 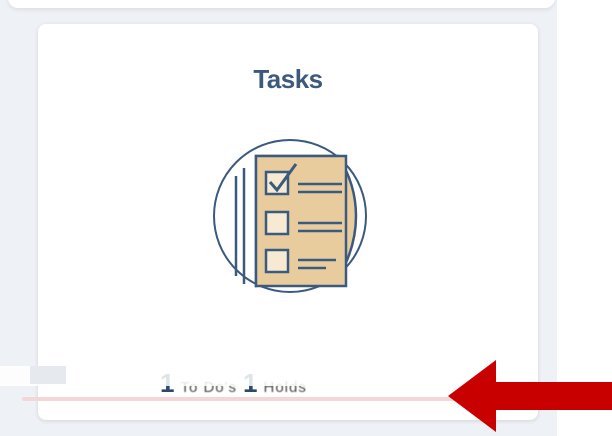 What do you see at coordinates (288, 79) in the screenshot?
I see `tile-title: Tasks` at bounding box center [288, 79].